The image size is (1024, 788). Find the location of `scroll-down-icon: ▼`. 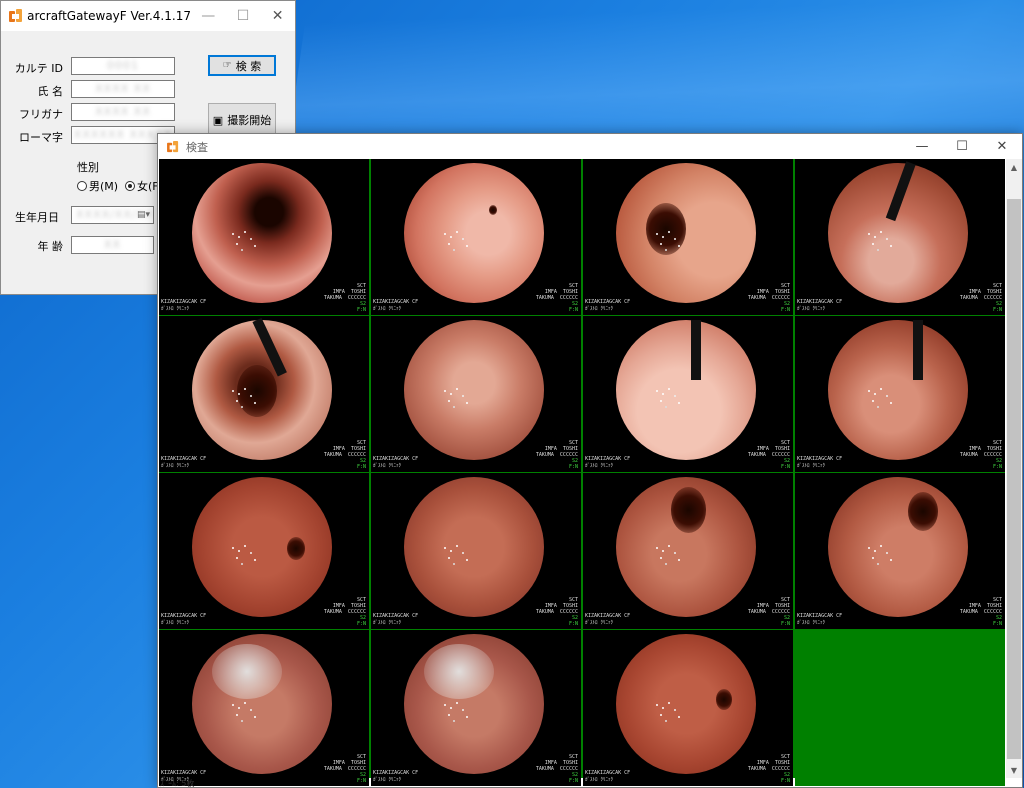

scroll-down-icon: ▼ is located at coordinates (1014, 770).